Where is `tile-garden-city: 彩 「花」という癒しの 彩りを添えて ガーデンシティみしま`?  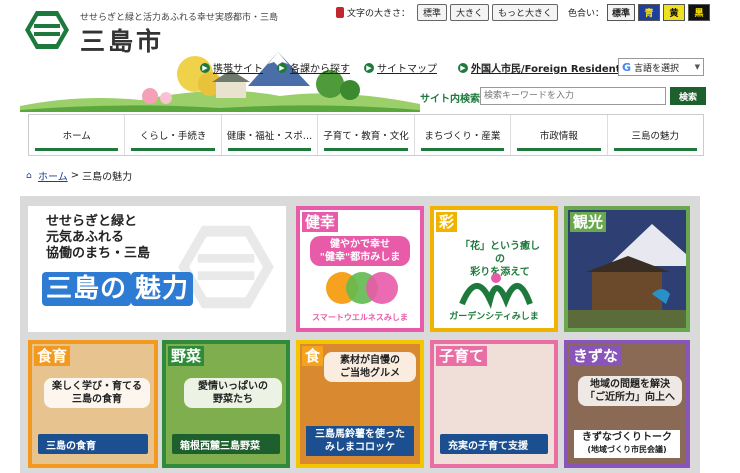 tile-garden-city: 彩 「花」という癒しの 彩りを添えて ガーデンシティみしま is located at coordinates (494, 269).